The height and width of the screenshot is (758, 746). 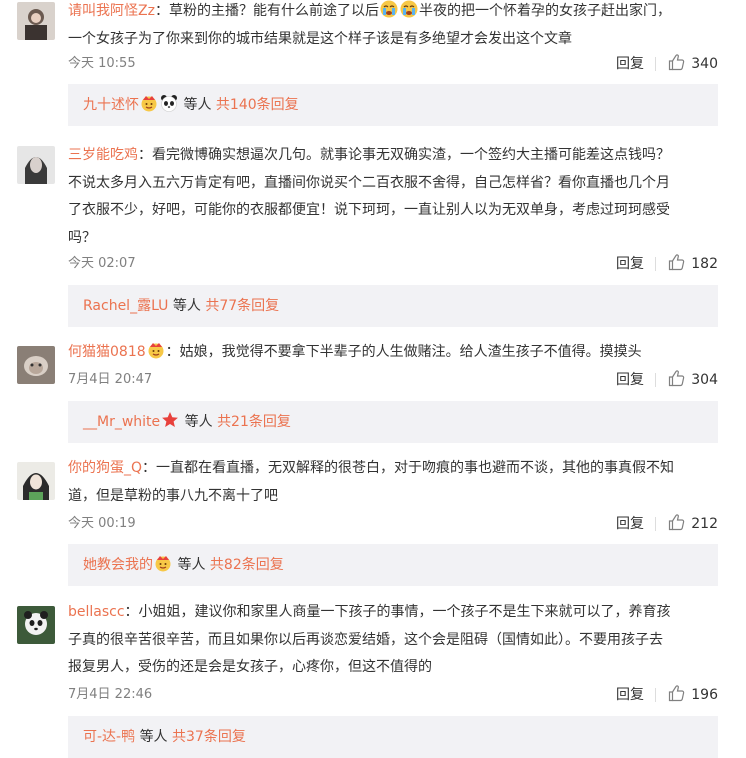 What do you see at coordinates (393, 565) in the screenshot?
I see `sub-reply-summary: 她教会我的 等人 共82条回复` at bounding box center [393, 565].